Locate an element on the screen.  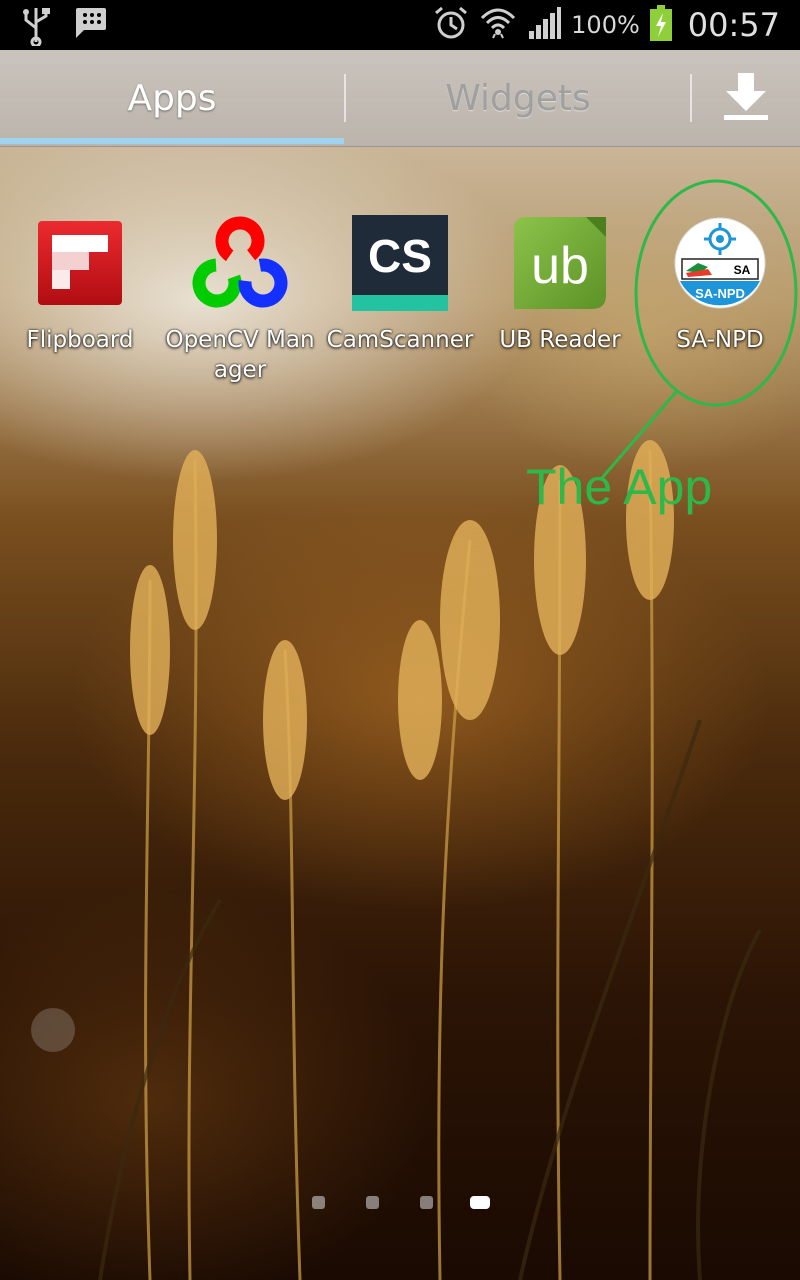
app-camscanner: CS CamScanner is located at coordinates (400, 285).